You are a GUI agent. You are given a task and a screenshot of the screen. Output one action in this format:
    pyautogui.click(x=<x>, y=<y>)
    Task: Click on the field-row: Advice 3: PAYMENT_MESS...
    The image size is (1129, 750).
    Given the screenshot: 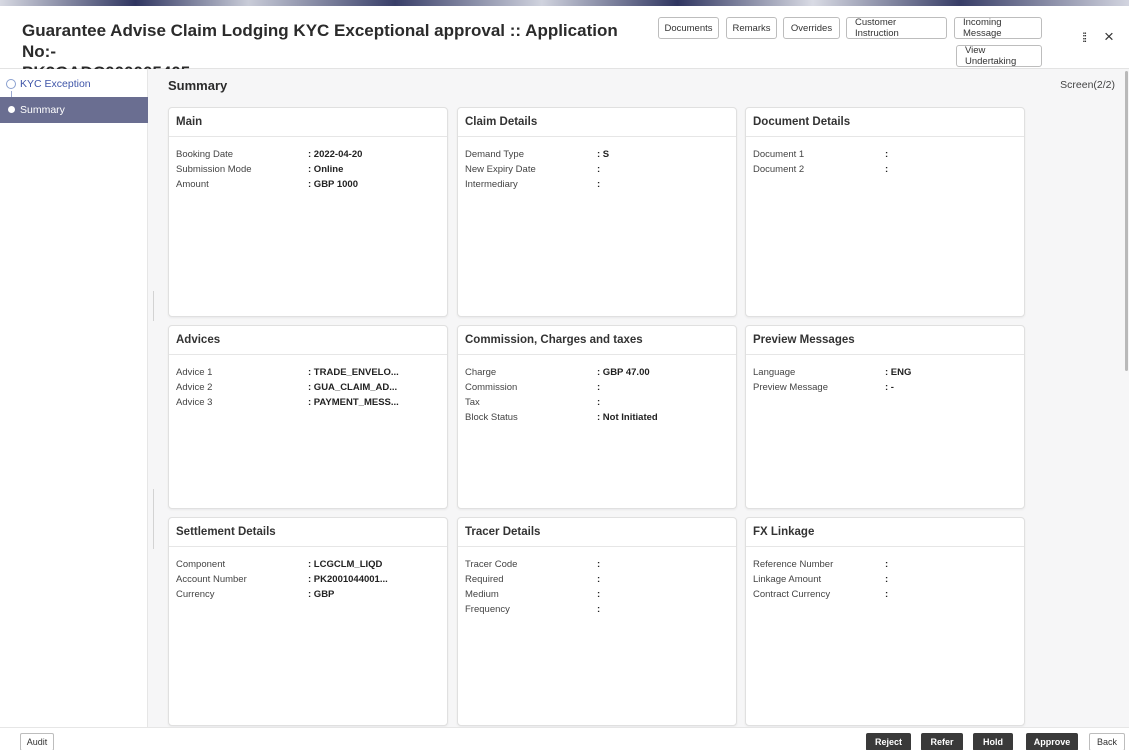 What is the action you would take?
    pyautogui.click(x=308, y=402)
    